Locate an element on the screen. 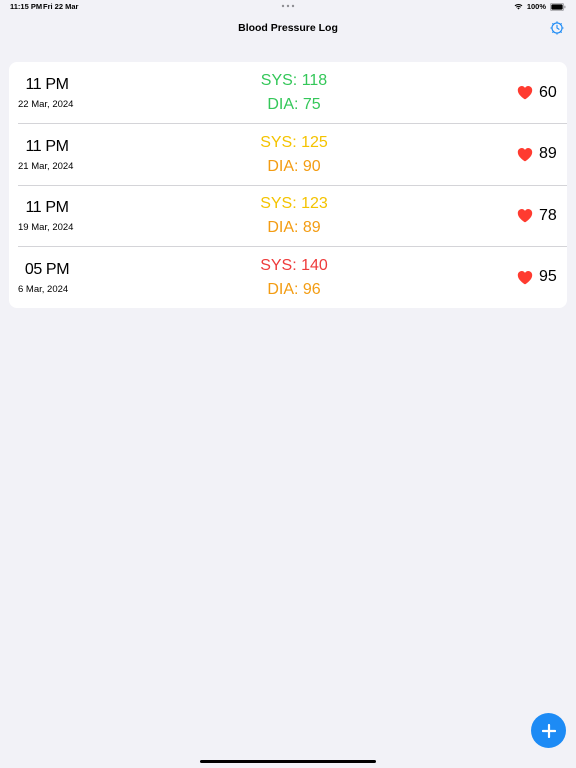 This screenshot has width=576, height=768. pulse-value: 78 is located at coordinates (548, 215).